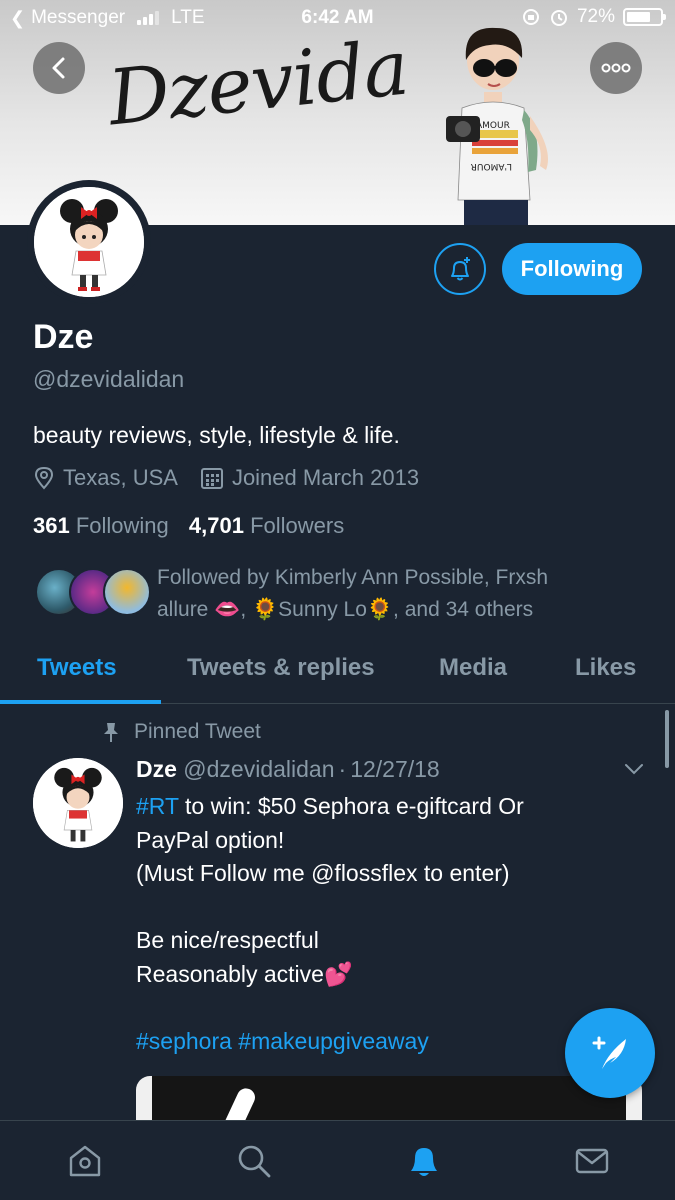 The image size is (675, 1200). Describe the element at coordinates (258, 82) in the screenshot. I see `banner-title: Dzevida` at that location.